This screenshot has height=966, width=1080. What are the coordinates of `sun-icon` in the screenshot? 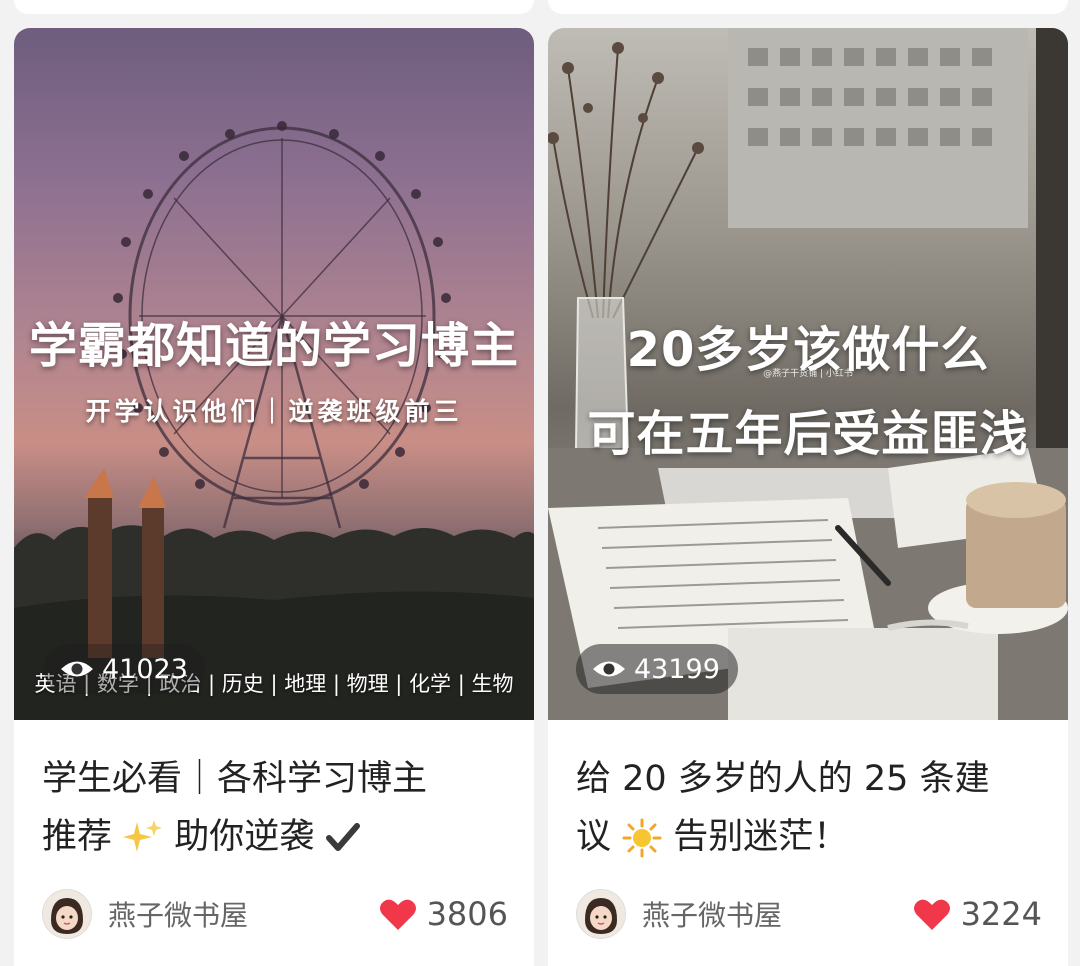 It's located at (642, 838).